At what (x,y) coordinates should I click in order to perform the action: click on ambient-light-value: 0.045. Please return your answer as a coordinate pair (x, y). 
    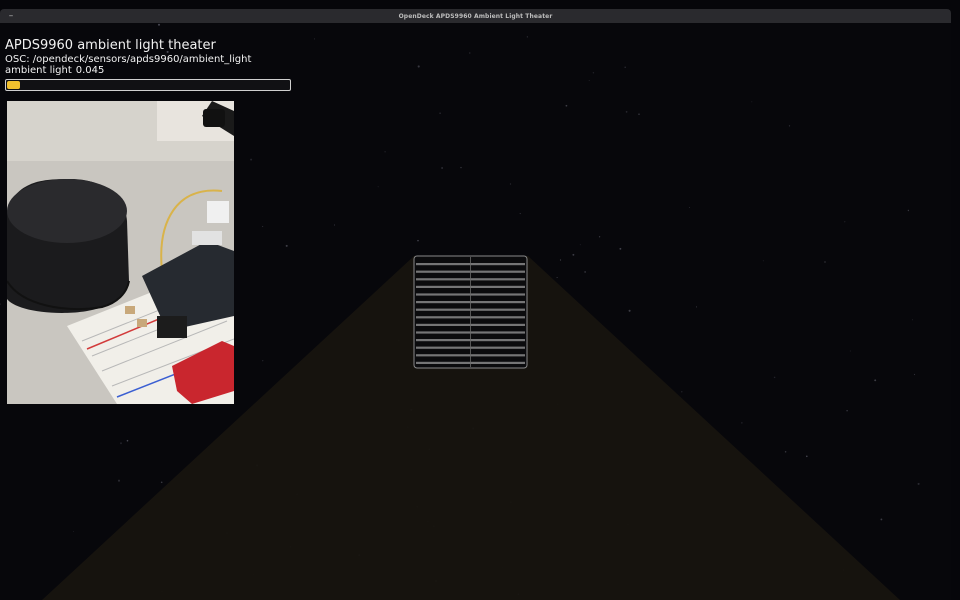
    Looking at the image, I should click on (90, 70).